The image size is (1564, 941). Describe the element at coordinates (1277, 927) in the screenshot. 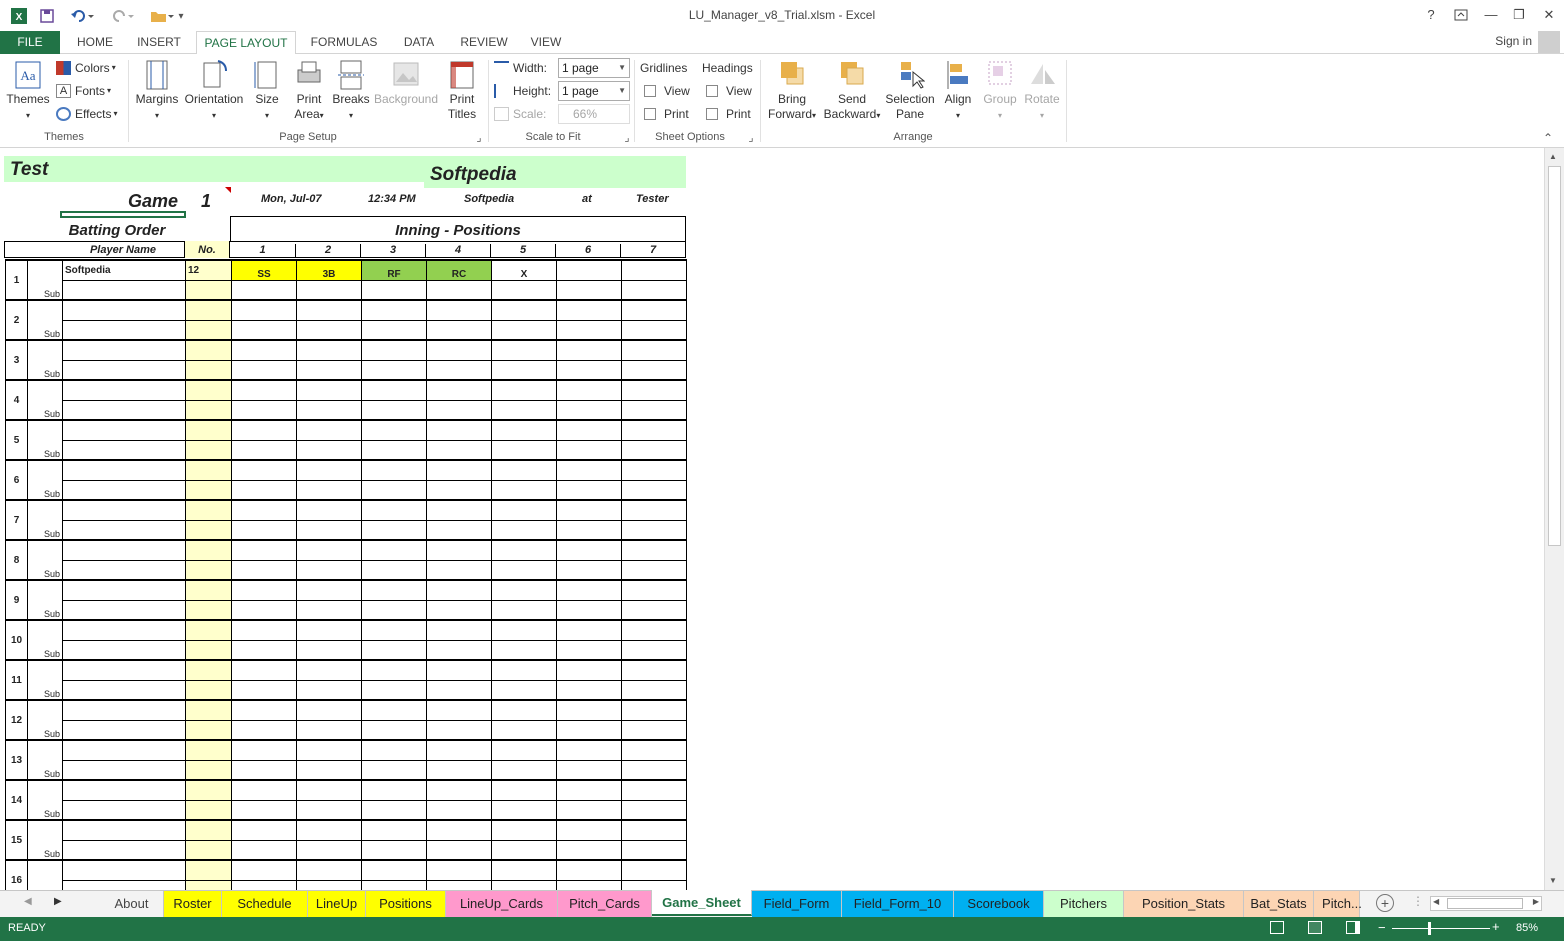

I see `normal-view-icon` at that location.